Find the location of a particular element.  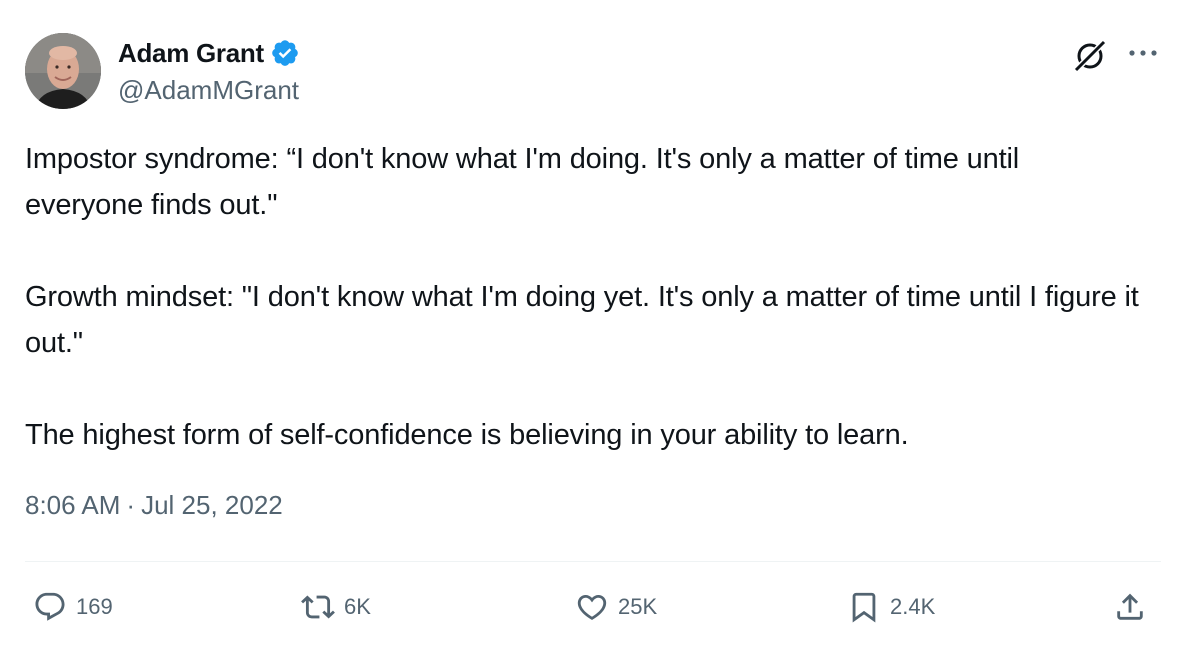

repost-count: 6K is located at coordinates (357, 606).